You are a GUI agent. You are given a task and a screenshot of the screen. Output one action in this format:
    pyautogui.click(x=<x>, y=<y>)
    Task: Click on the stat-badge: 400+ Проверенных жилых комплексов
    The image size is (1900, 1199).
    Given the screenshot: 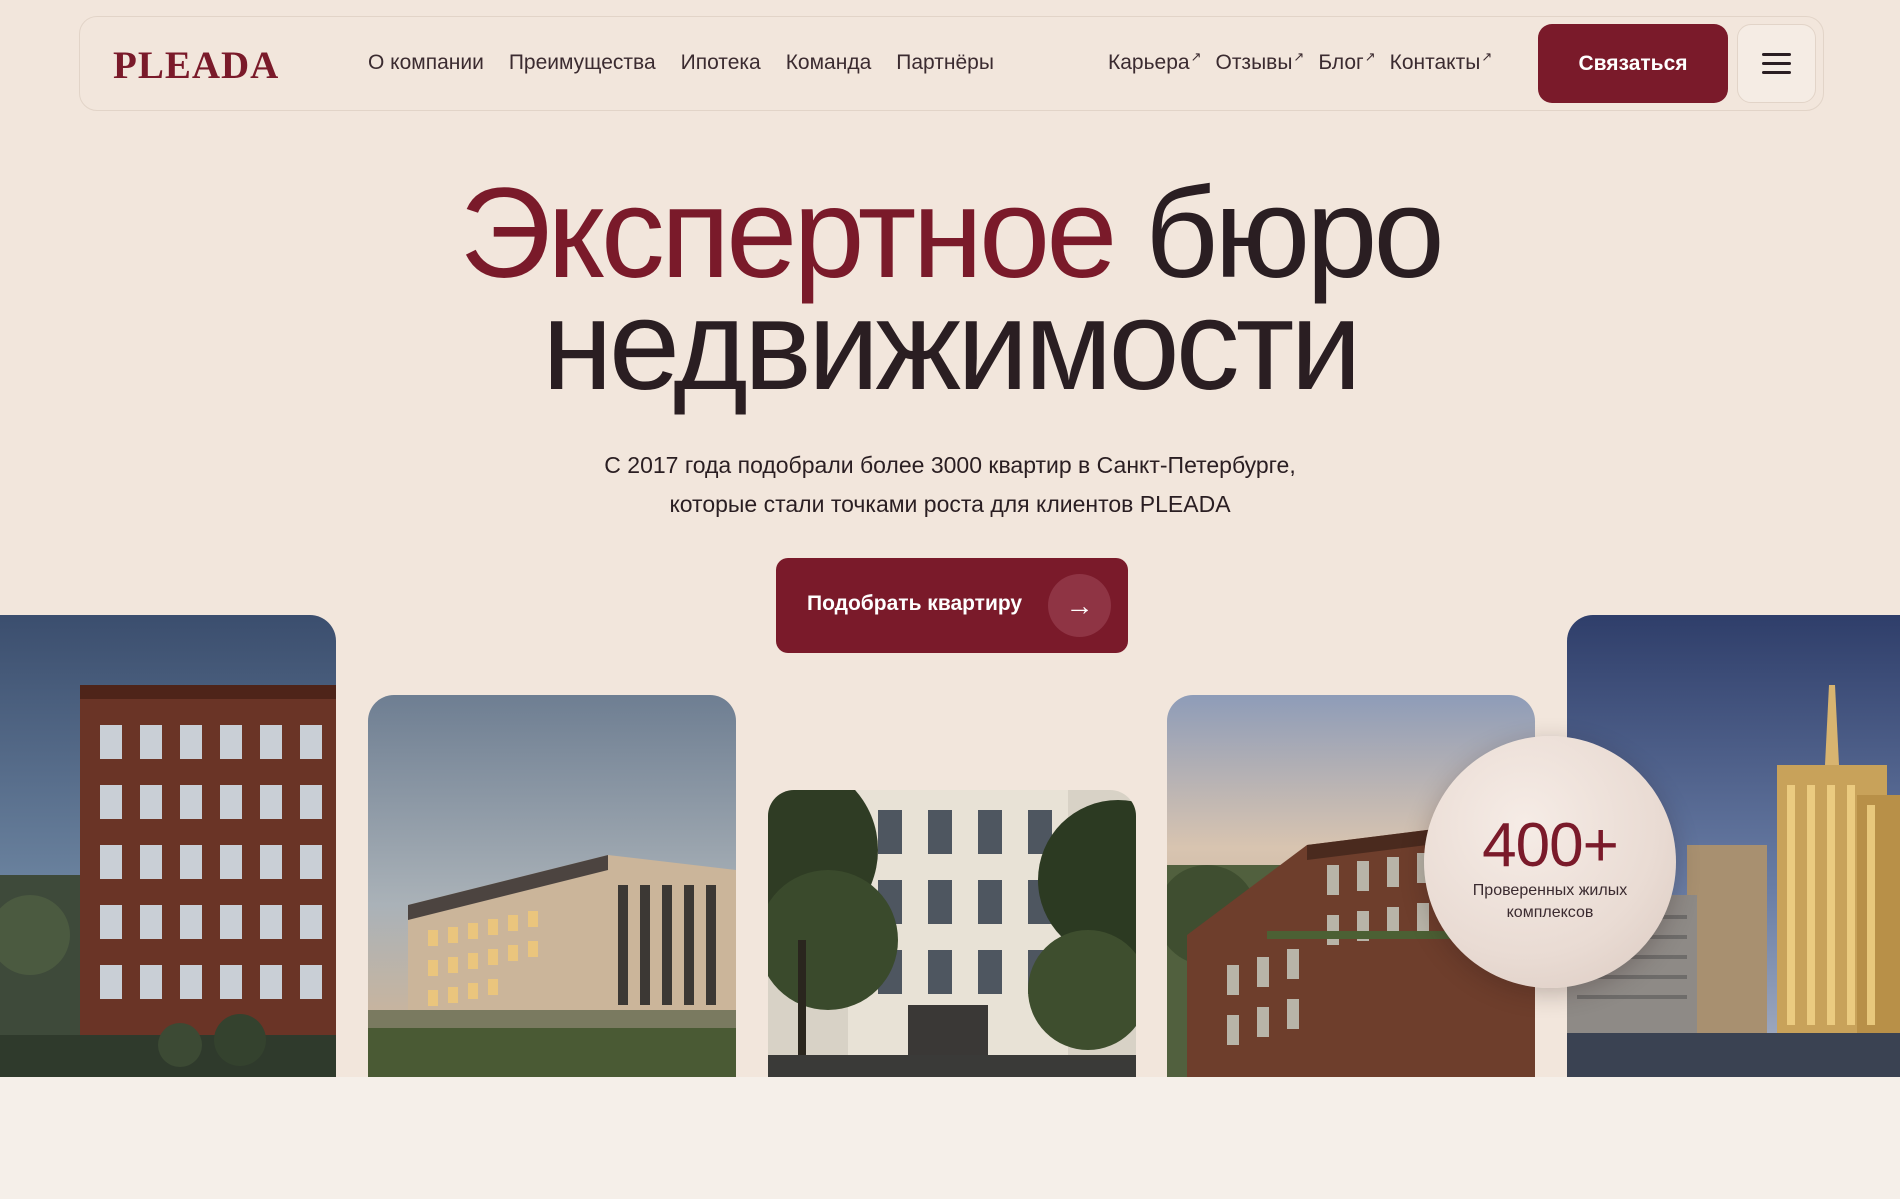 What is the action you would take?
    pyautogui.click(x=1550, y=862)
    